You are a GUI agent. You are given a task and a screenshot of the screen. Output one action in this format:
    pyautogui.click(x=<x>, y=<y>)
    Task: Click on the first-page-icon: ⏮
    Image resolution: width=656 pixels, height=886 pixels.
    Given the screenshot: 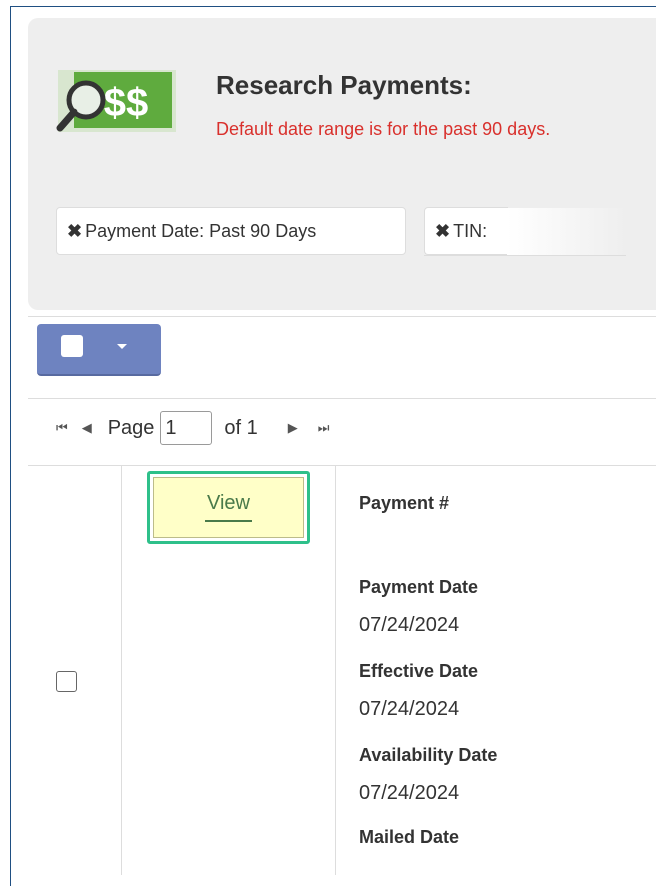 What is the action you would take?
    pyautogui.click(x=62, y=428)
    